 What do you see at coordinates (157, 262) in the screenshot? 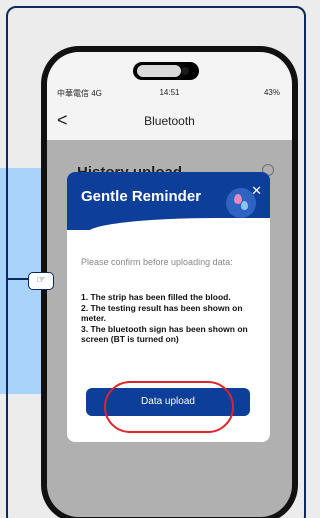
I see `confirm-text: Please confirm before uploading data:` at bounding box center [157, 262].